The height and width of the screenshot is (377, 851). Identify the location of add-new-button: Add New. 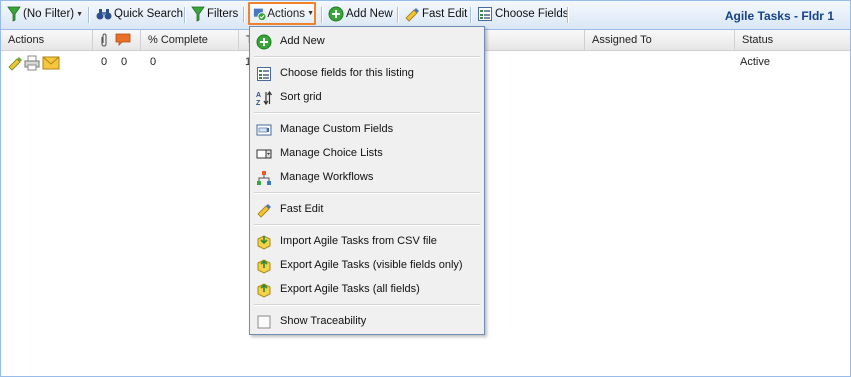
(360, 14).